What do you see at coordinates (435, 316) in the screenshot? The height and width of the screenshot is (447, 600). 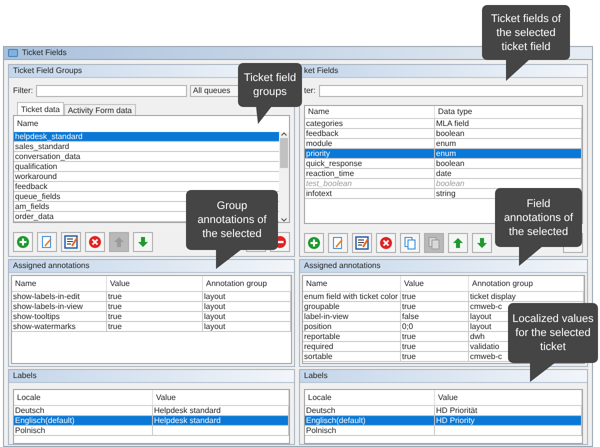 I see `table-cell: false` at bounding box center [435, 316].